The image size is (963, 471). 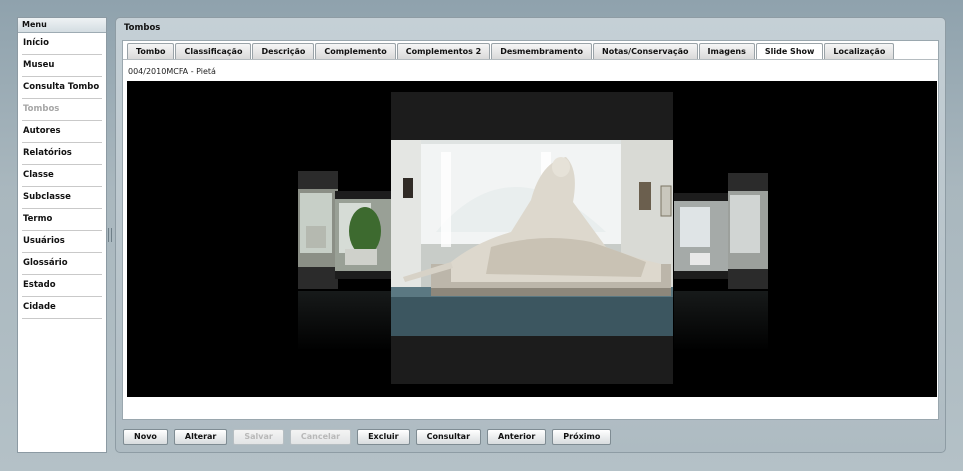 What do you see at coordinates (145, 437) in the screenshot?
I see `novo-button: Novo` at bounding box center [145, 437].